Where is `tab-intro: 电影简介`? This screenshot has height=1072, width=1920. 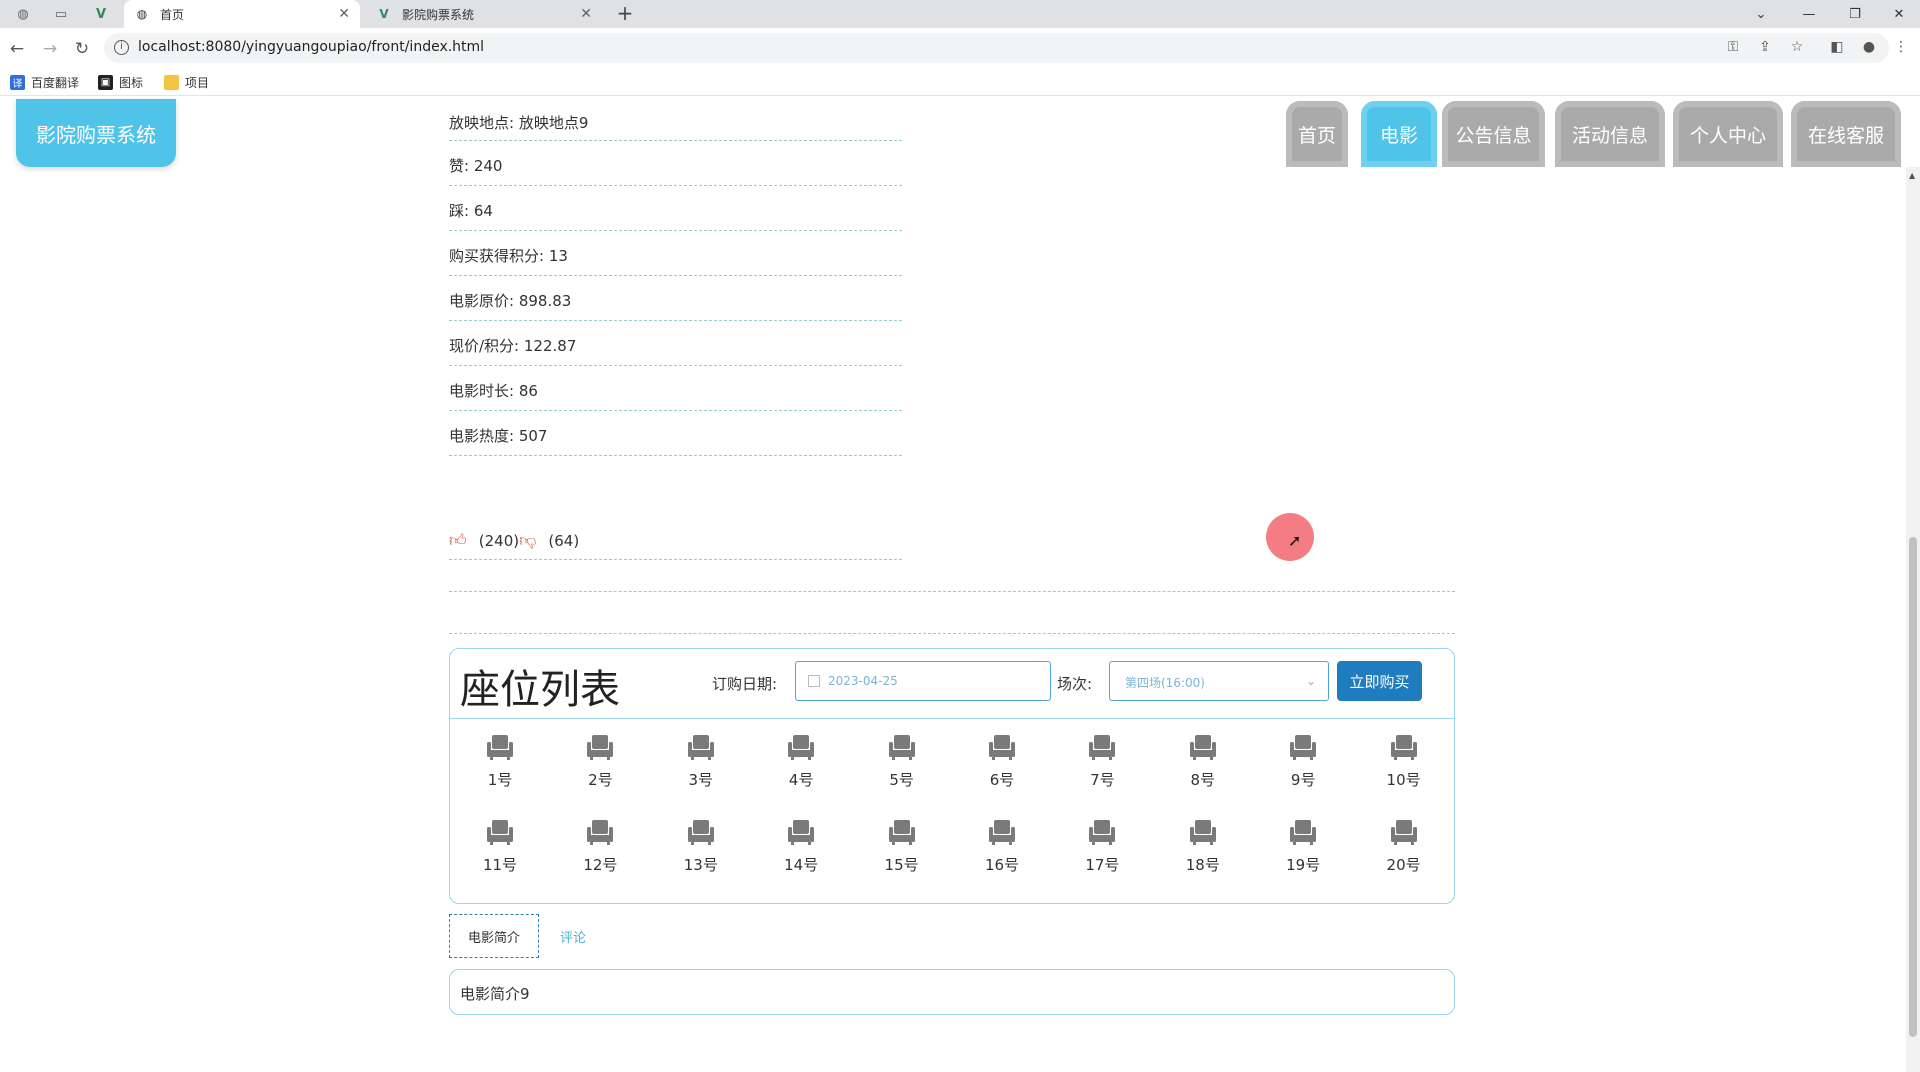 tab-intro: 电影简介 is located at coordinates (494, 936).